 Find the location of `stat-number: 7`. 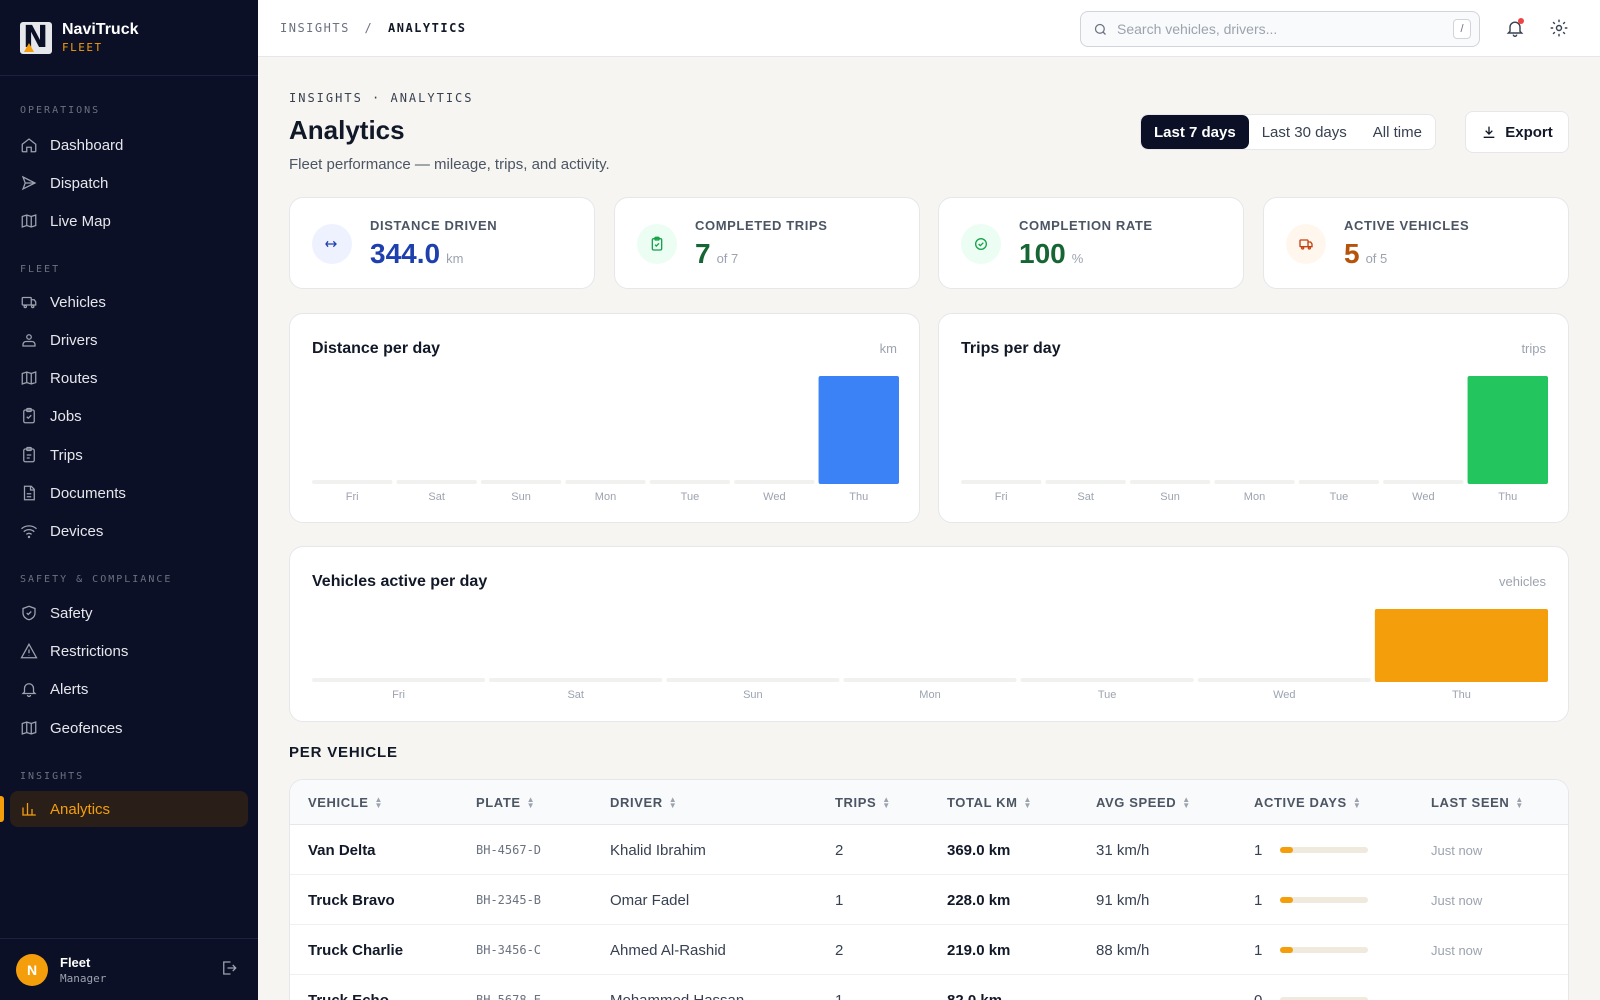

stat-number: 7 is located at coordinates (703, 253).